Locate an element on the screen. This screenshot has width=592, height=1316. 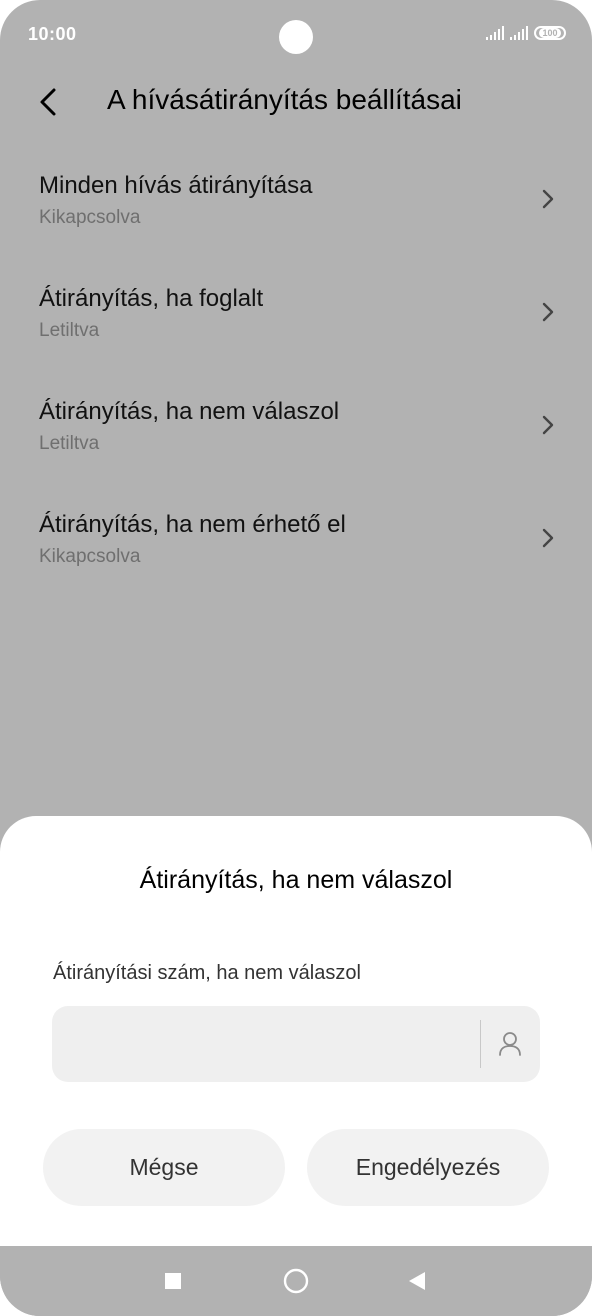
status-bar: 10:00 100 is located at coordinates (296, 35).